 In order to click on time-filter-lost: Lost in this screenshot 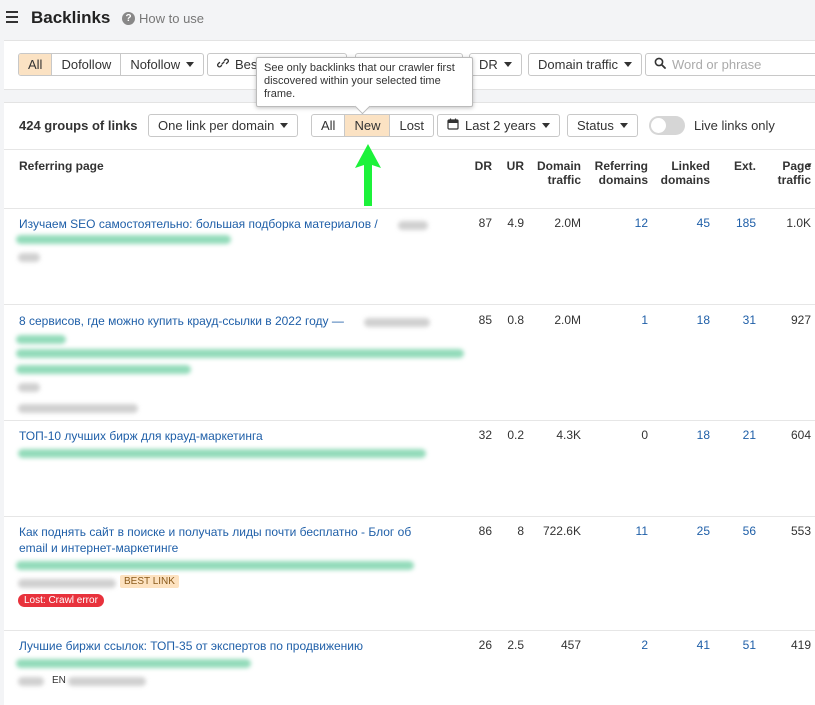, I will do `click(411, 125)`.